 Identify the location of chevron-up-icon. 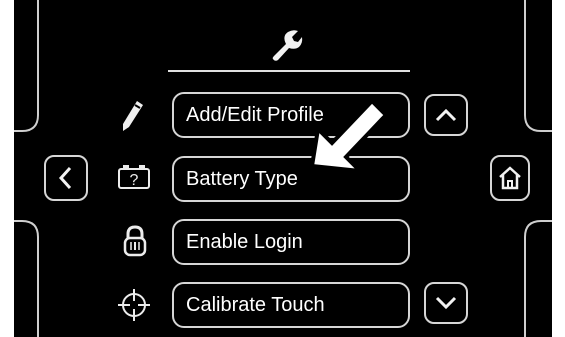
(446, 115).